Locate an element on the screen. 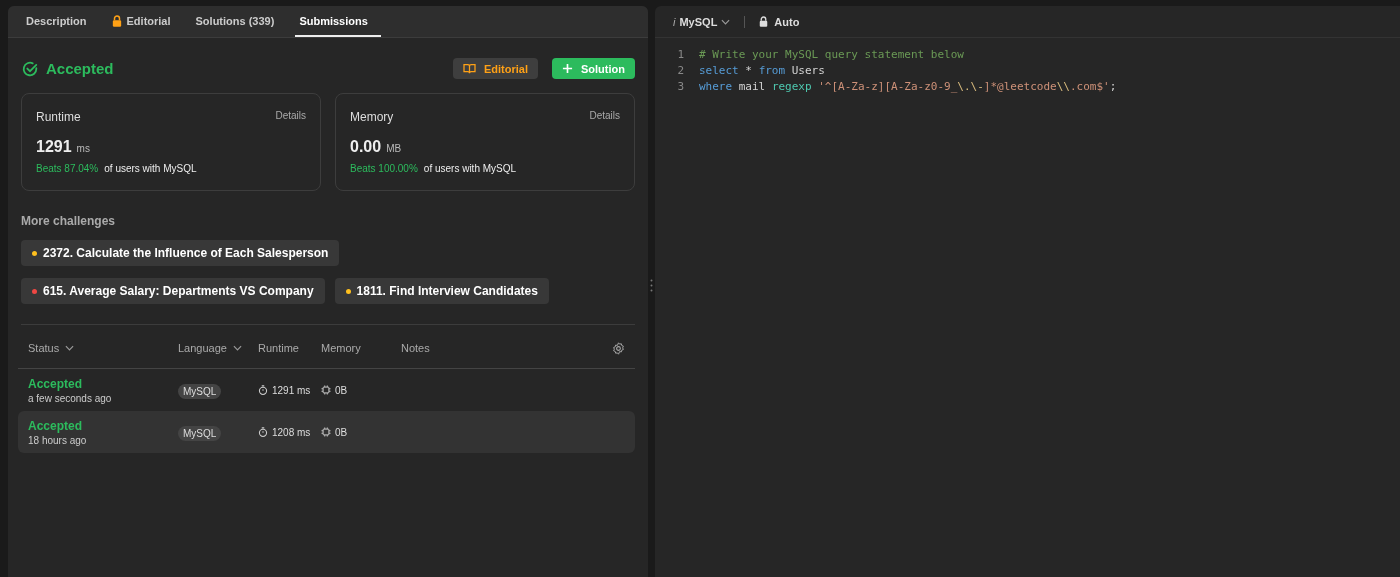  submission-row: Accepted 18 hours ago MySQL 1208 ms 0B is located at coordinates (326, 432).